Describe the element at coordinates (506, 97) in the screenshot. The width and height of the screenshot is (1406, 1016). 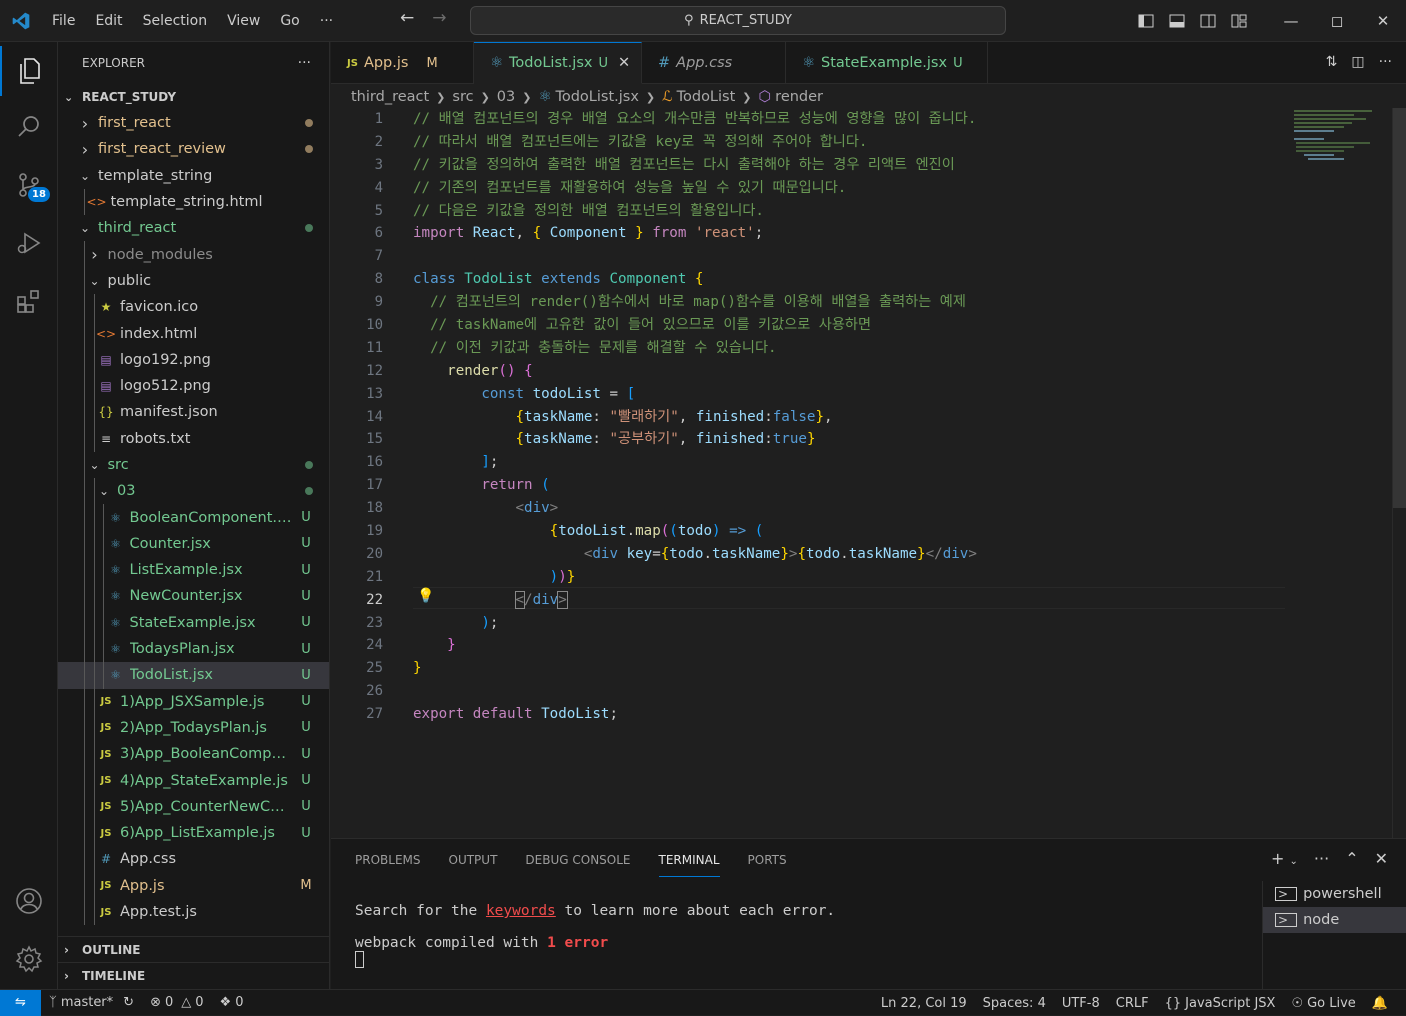
I see `crumb-folder: 03` at that location.